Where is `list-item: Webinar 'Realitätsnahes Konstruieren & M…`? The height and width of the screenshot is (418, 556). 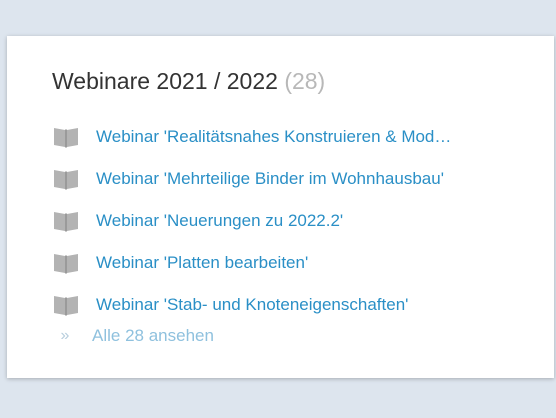 list-item: Webinar 'Realitätsnahes Konstruieren & M… is located at coordinates (292, 137).